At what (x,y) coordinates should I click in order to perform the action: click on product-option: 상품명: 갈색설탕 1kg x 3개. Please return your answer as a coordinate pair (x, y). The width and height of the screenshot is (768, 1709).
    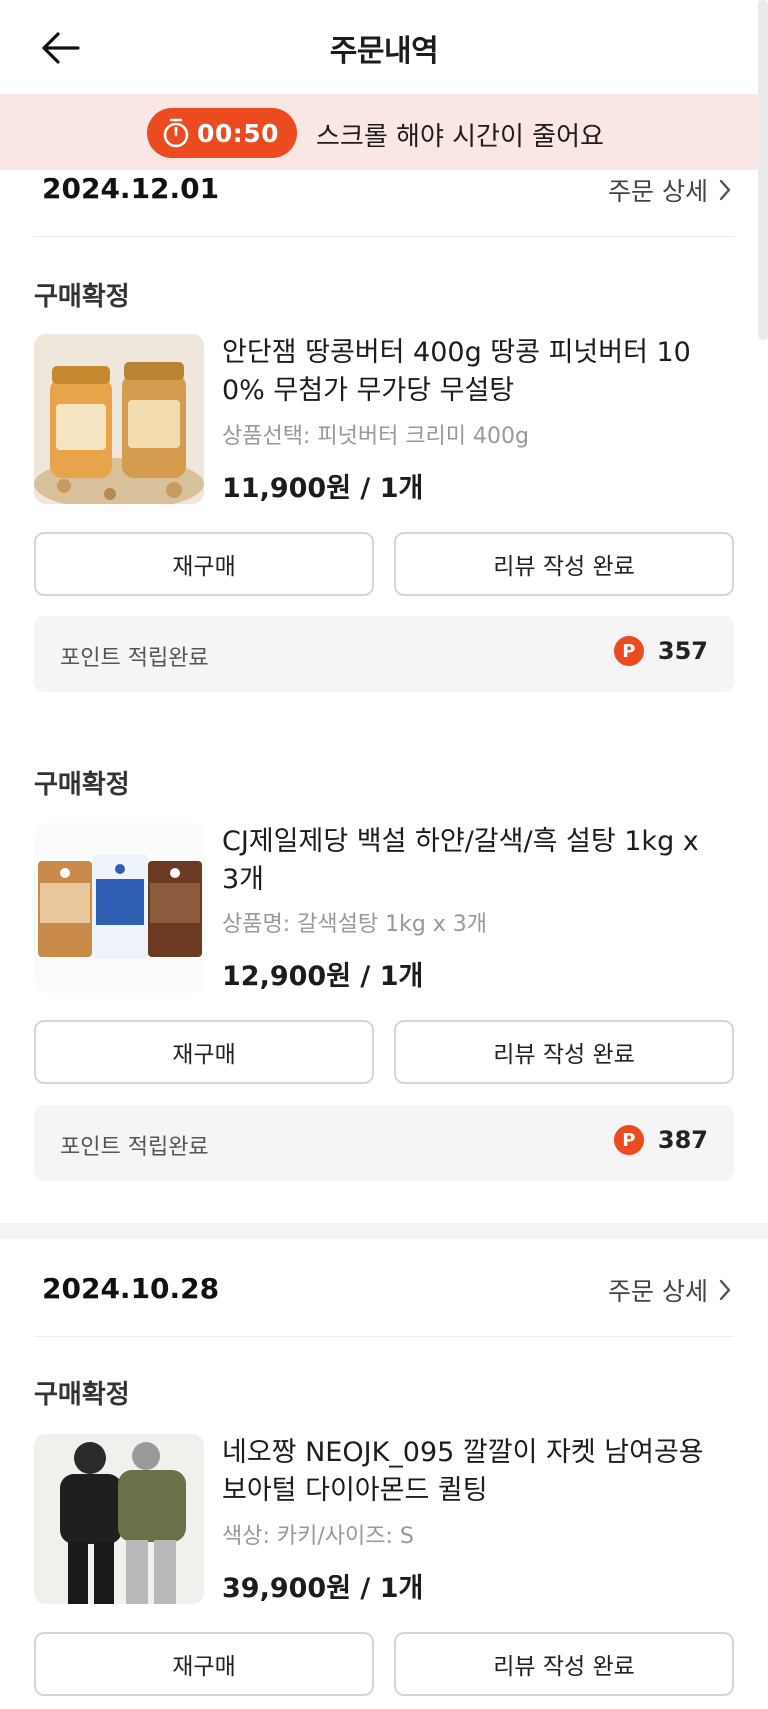
    Looking at the image, I should click on (355, 924).